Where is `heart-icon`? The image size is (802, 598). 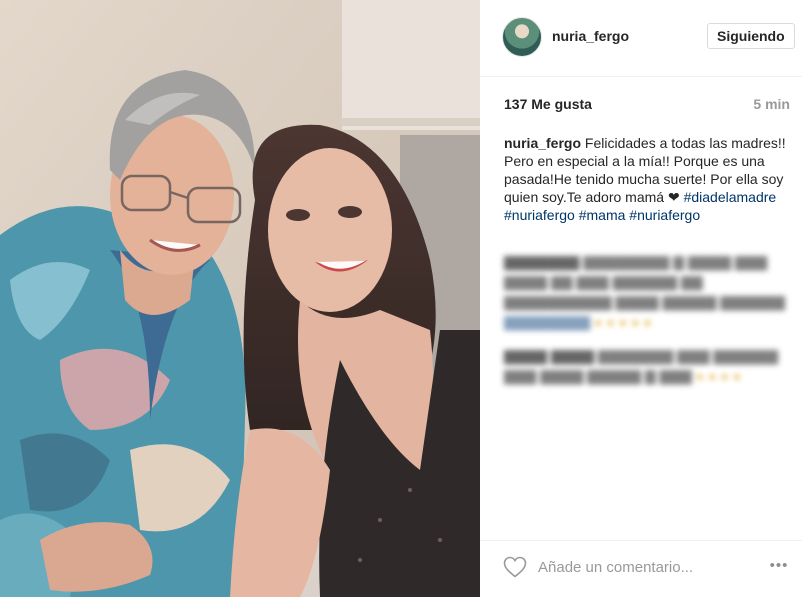
heart-icon is located at coordinates (515, 567).